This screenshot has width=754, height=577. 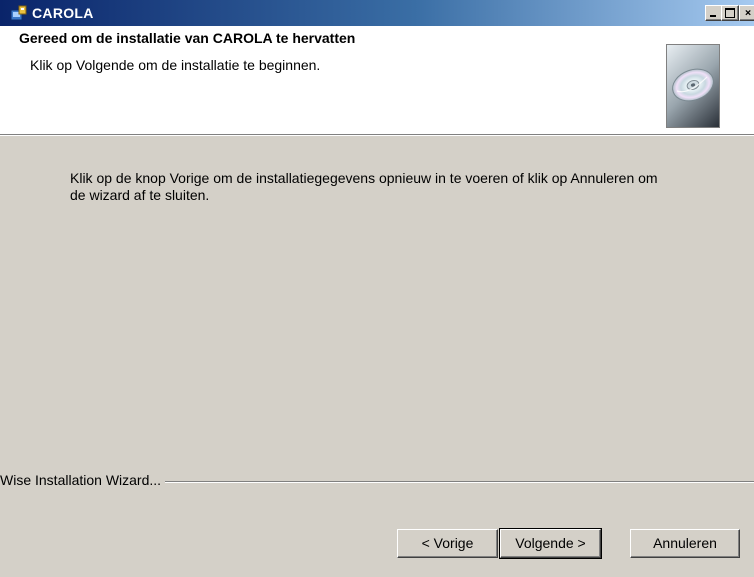 I want to click on title-bar: CAROLA ×, so click(x=377, y=13).